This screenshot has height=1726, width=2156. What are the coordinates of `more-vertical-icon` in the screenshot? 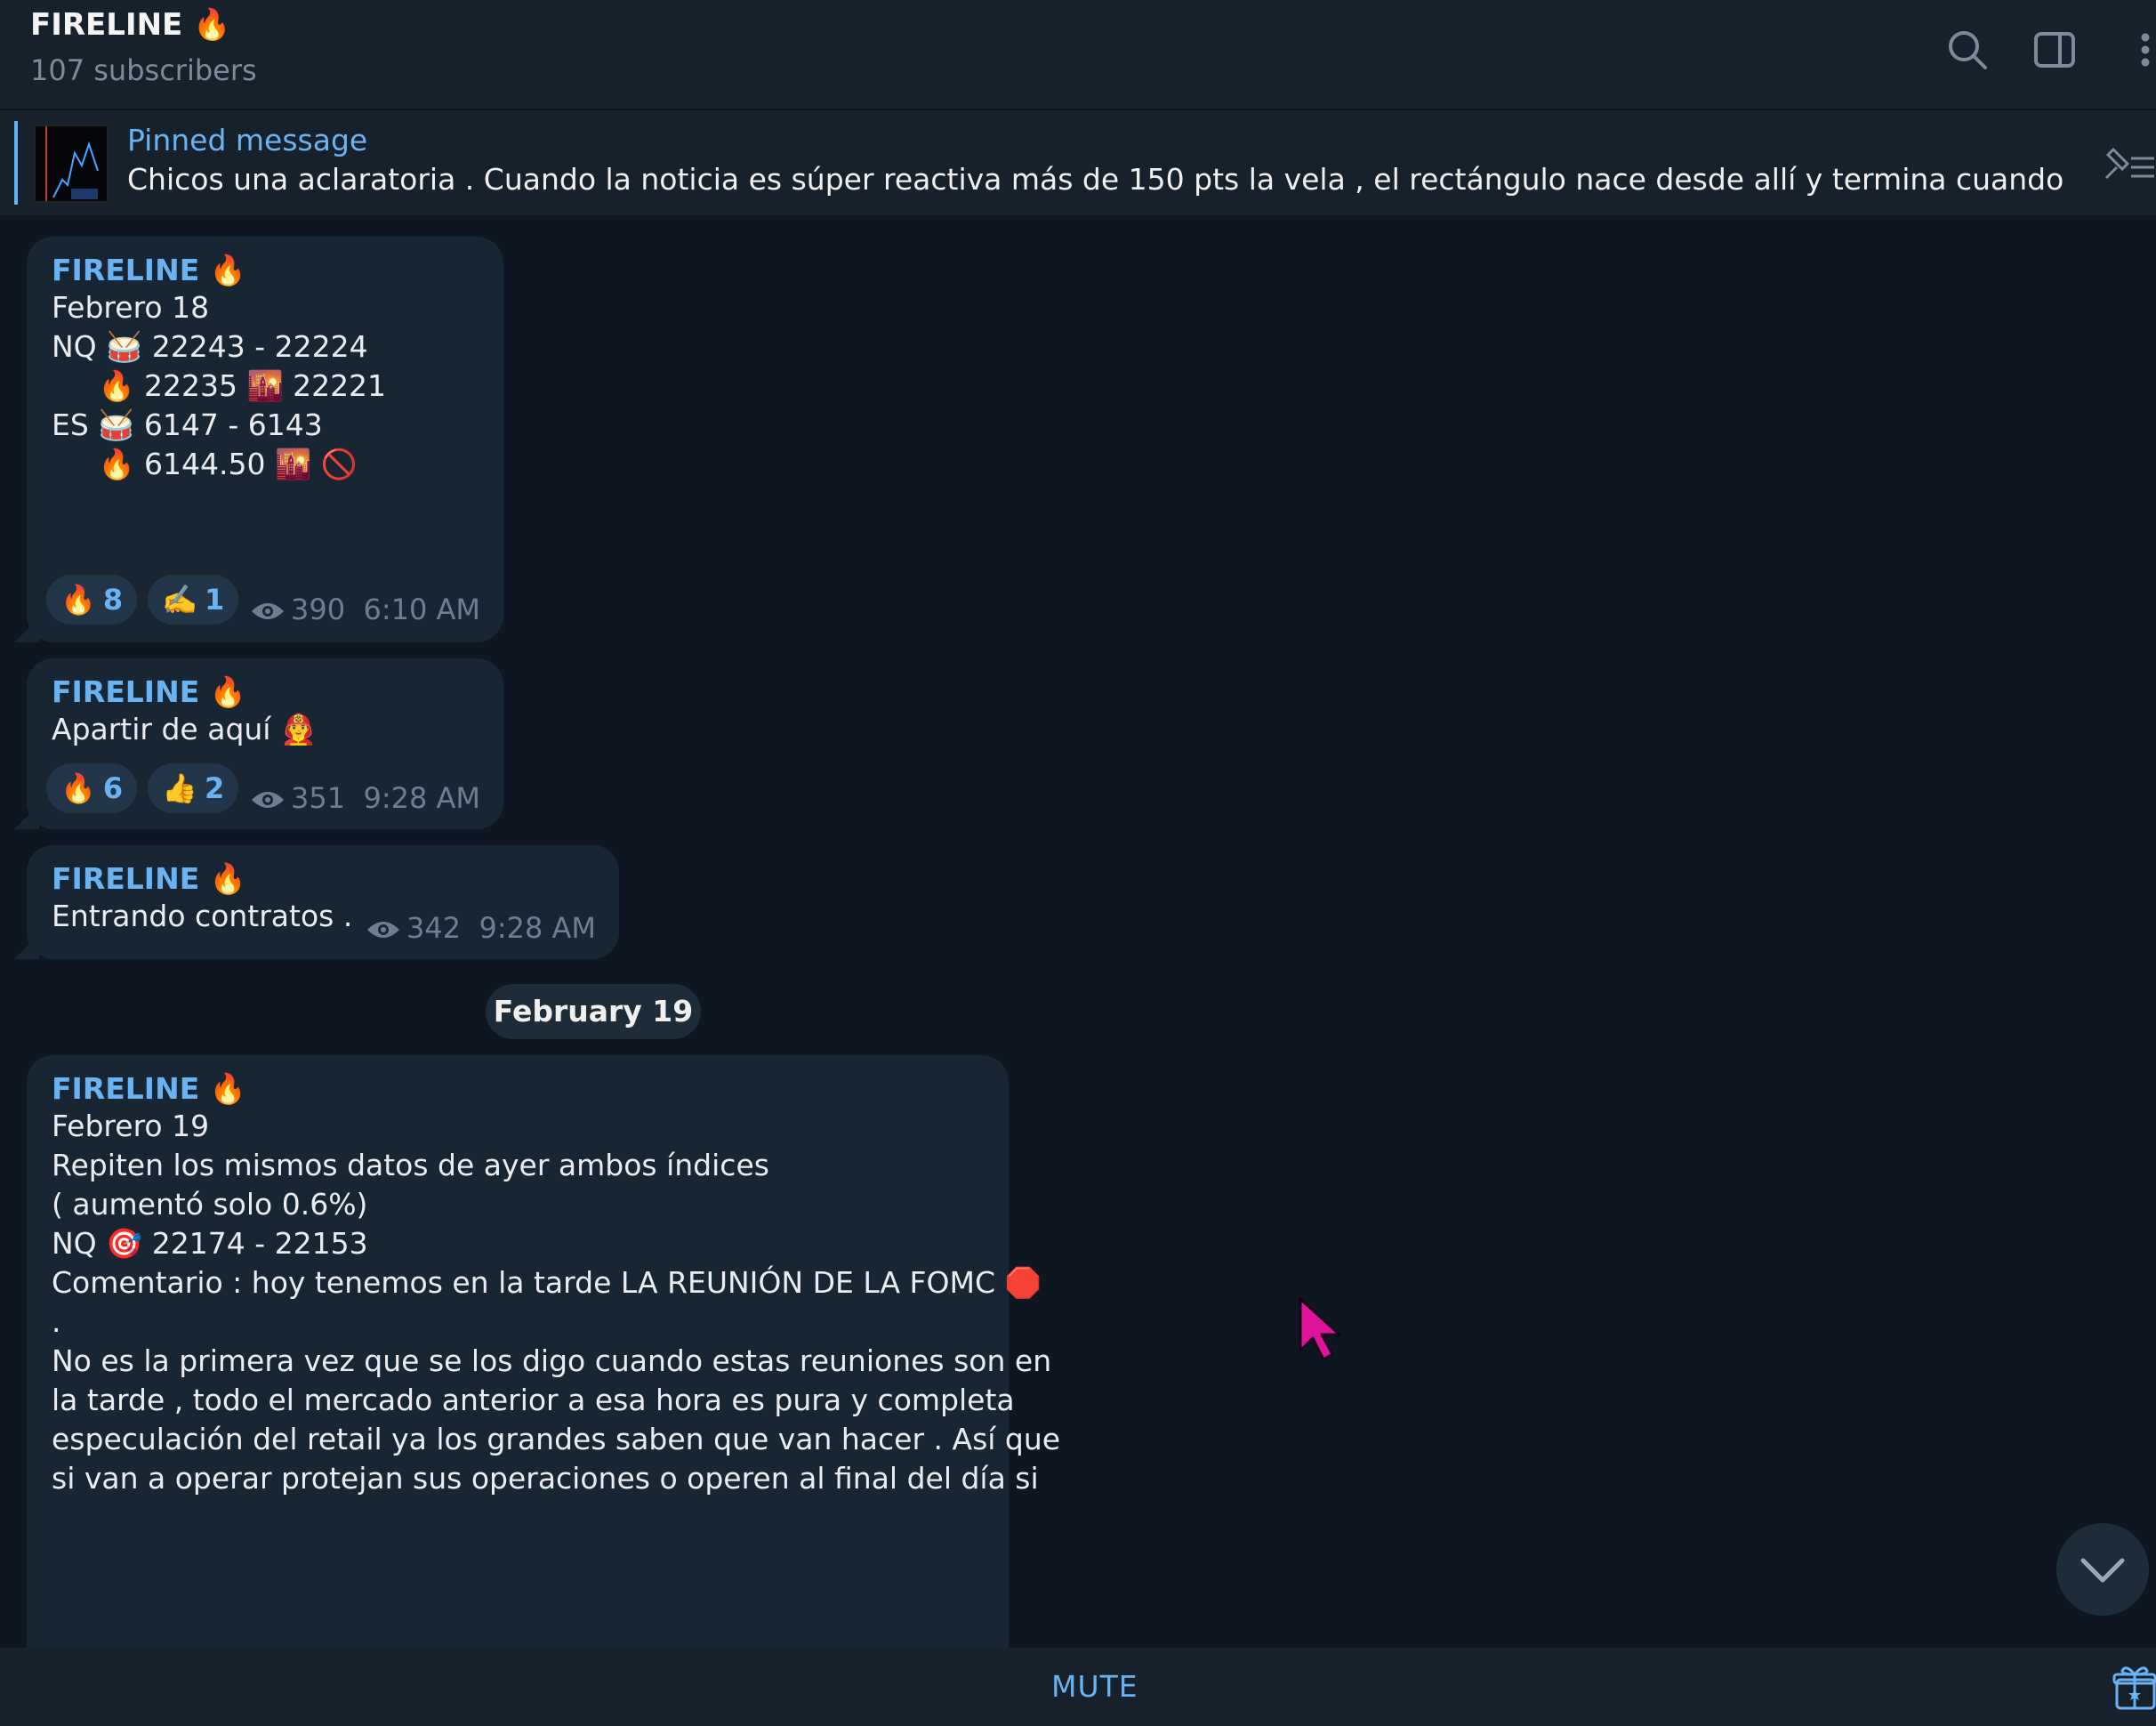 It's located at (2135, 50).